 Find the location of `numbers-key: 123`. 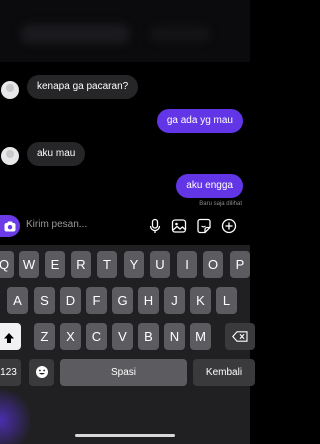

numbers-key: 123 is located at coordinates (10, 372).